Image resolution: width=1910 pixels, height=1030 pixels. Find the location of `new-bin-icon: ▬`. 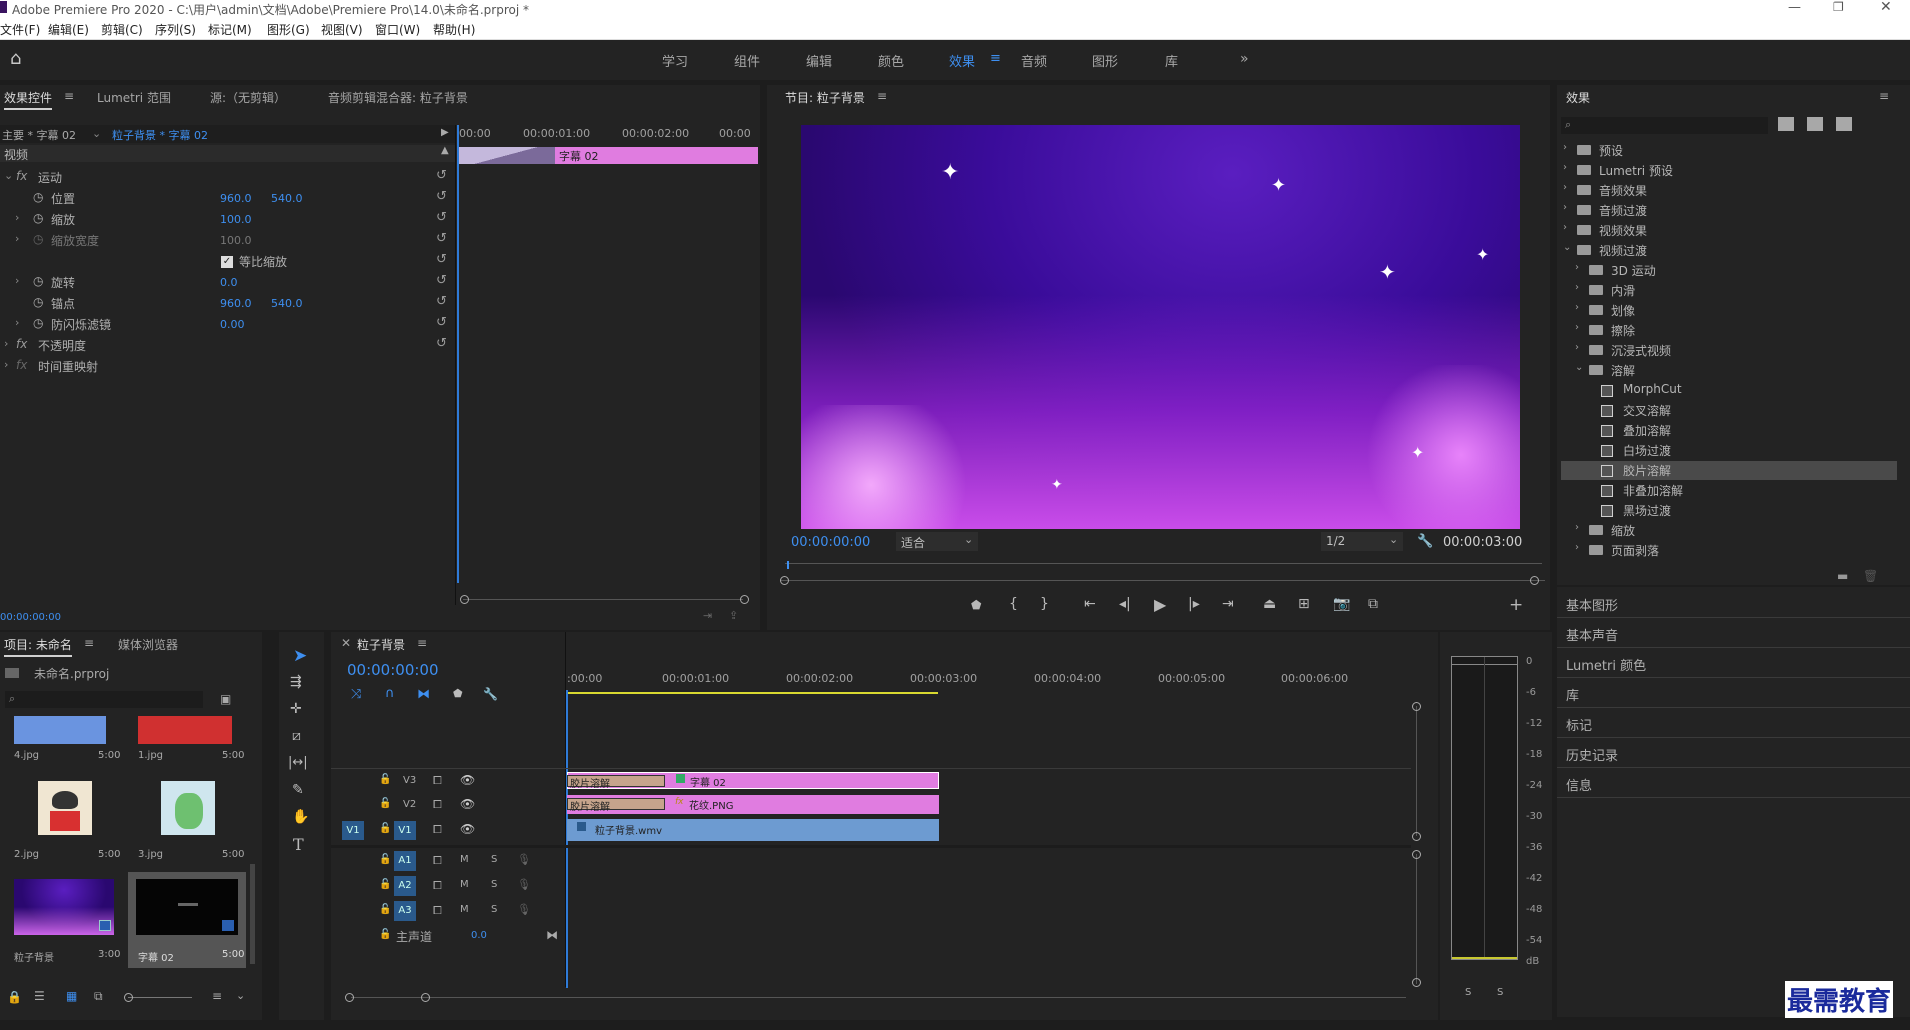

new-bin-icon: ▬ is located at coordinates (1842, 576).